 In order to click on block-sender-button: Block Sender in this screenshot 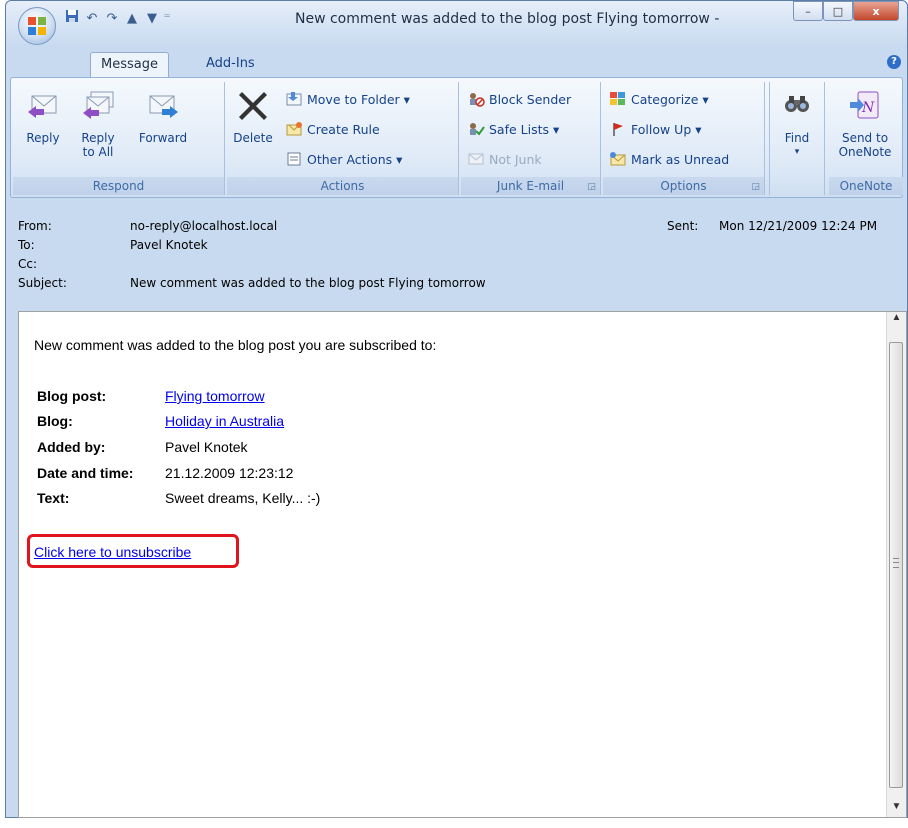, I will do `click(519, 99)`.